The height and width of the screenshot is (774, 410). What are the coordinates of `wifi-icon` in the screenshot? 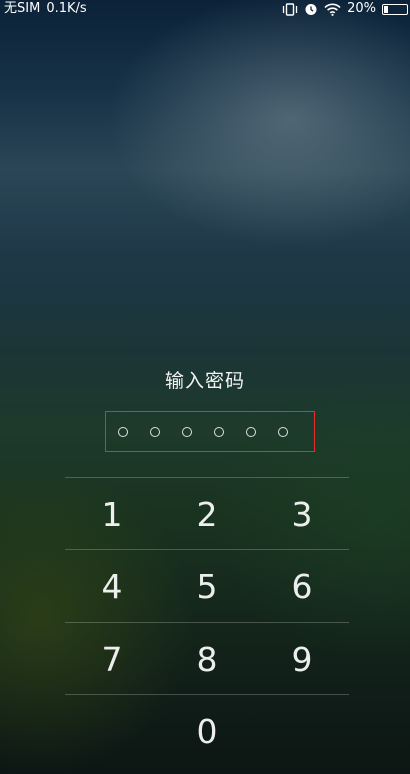 It's located at (332, 9).